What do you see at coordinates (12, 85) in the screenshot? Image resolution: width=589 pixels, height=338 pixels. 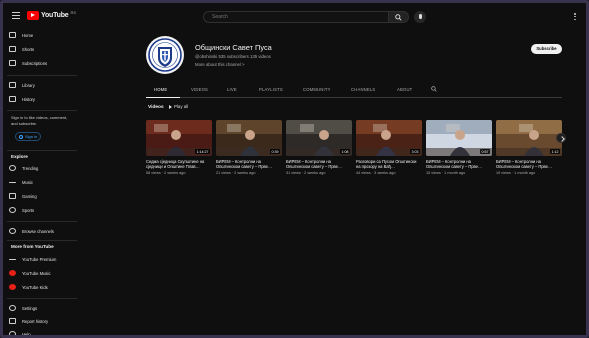 I see `library-icon` at bounding box center [12, 85].